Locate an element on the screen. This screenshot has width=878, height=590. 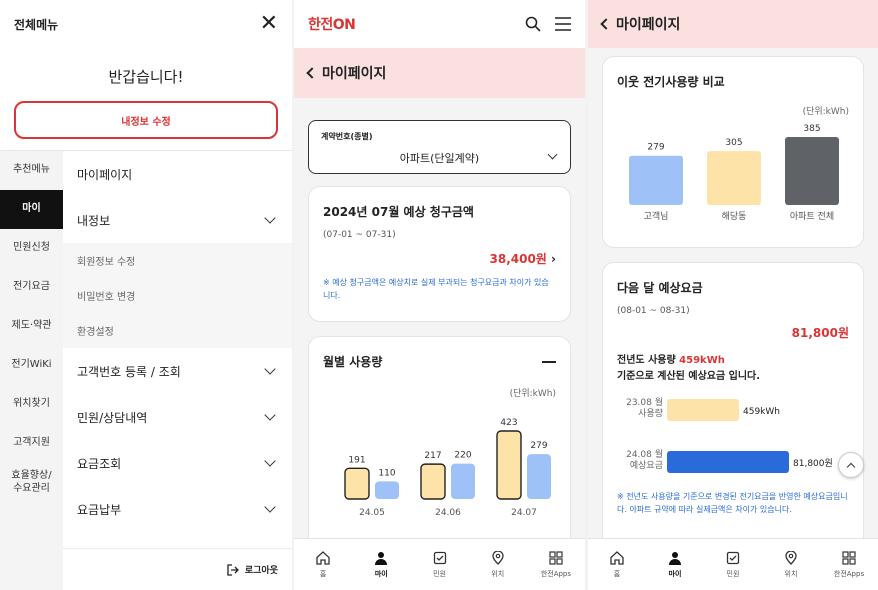
submenu-item-password: 비밀번호 변경 is located at coordinates (177, 295).